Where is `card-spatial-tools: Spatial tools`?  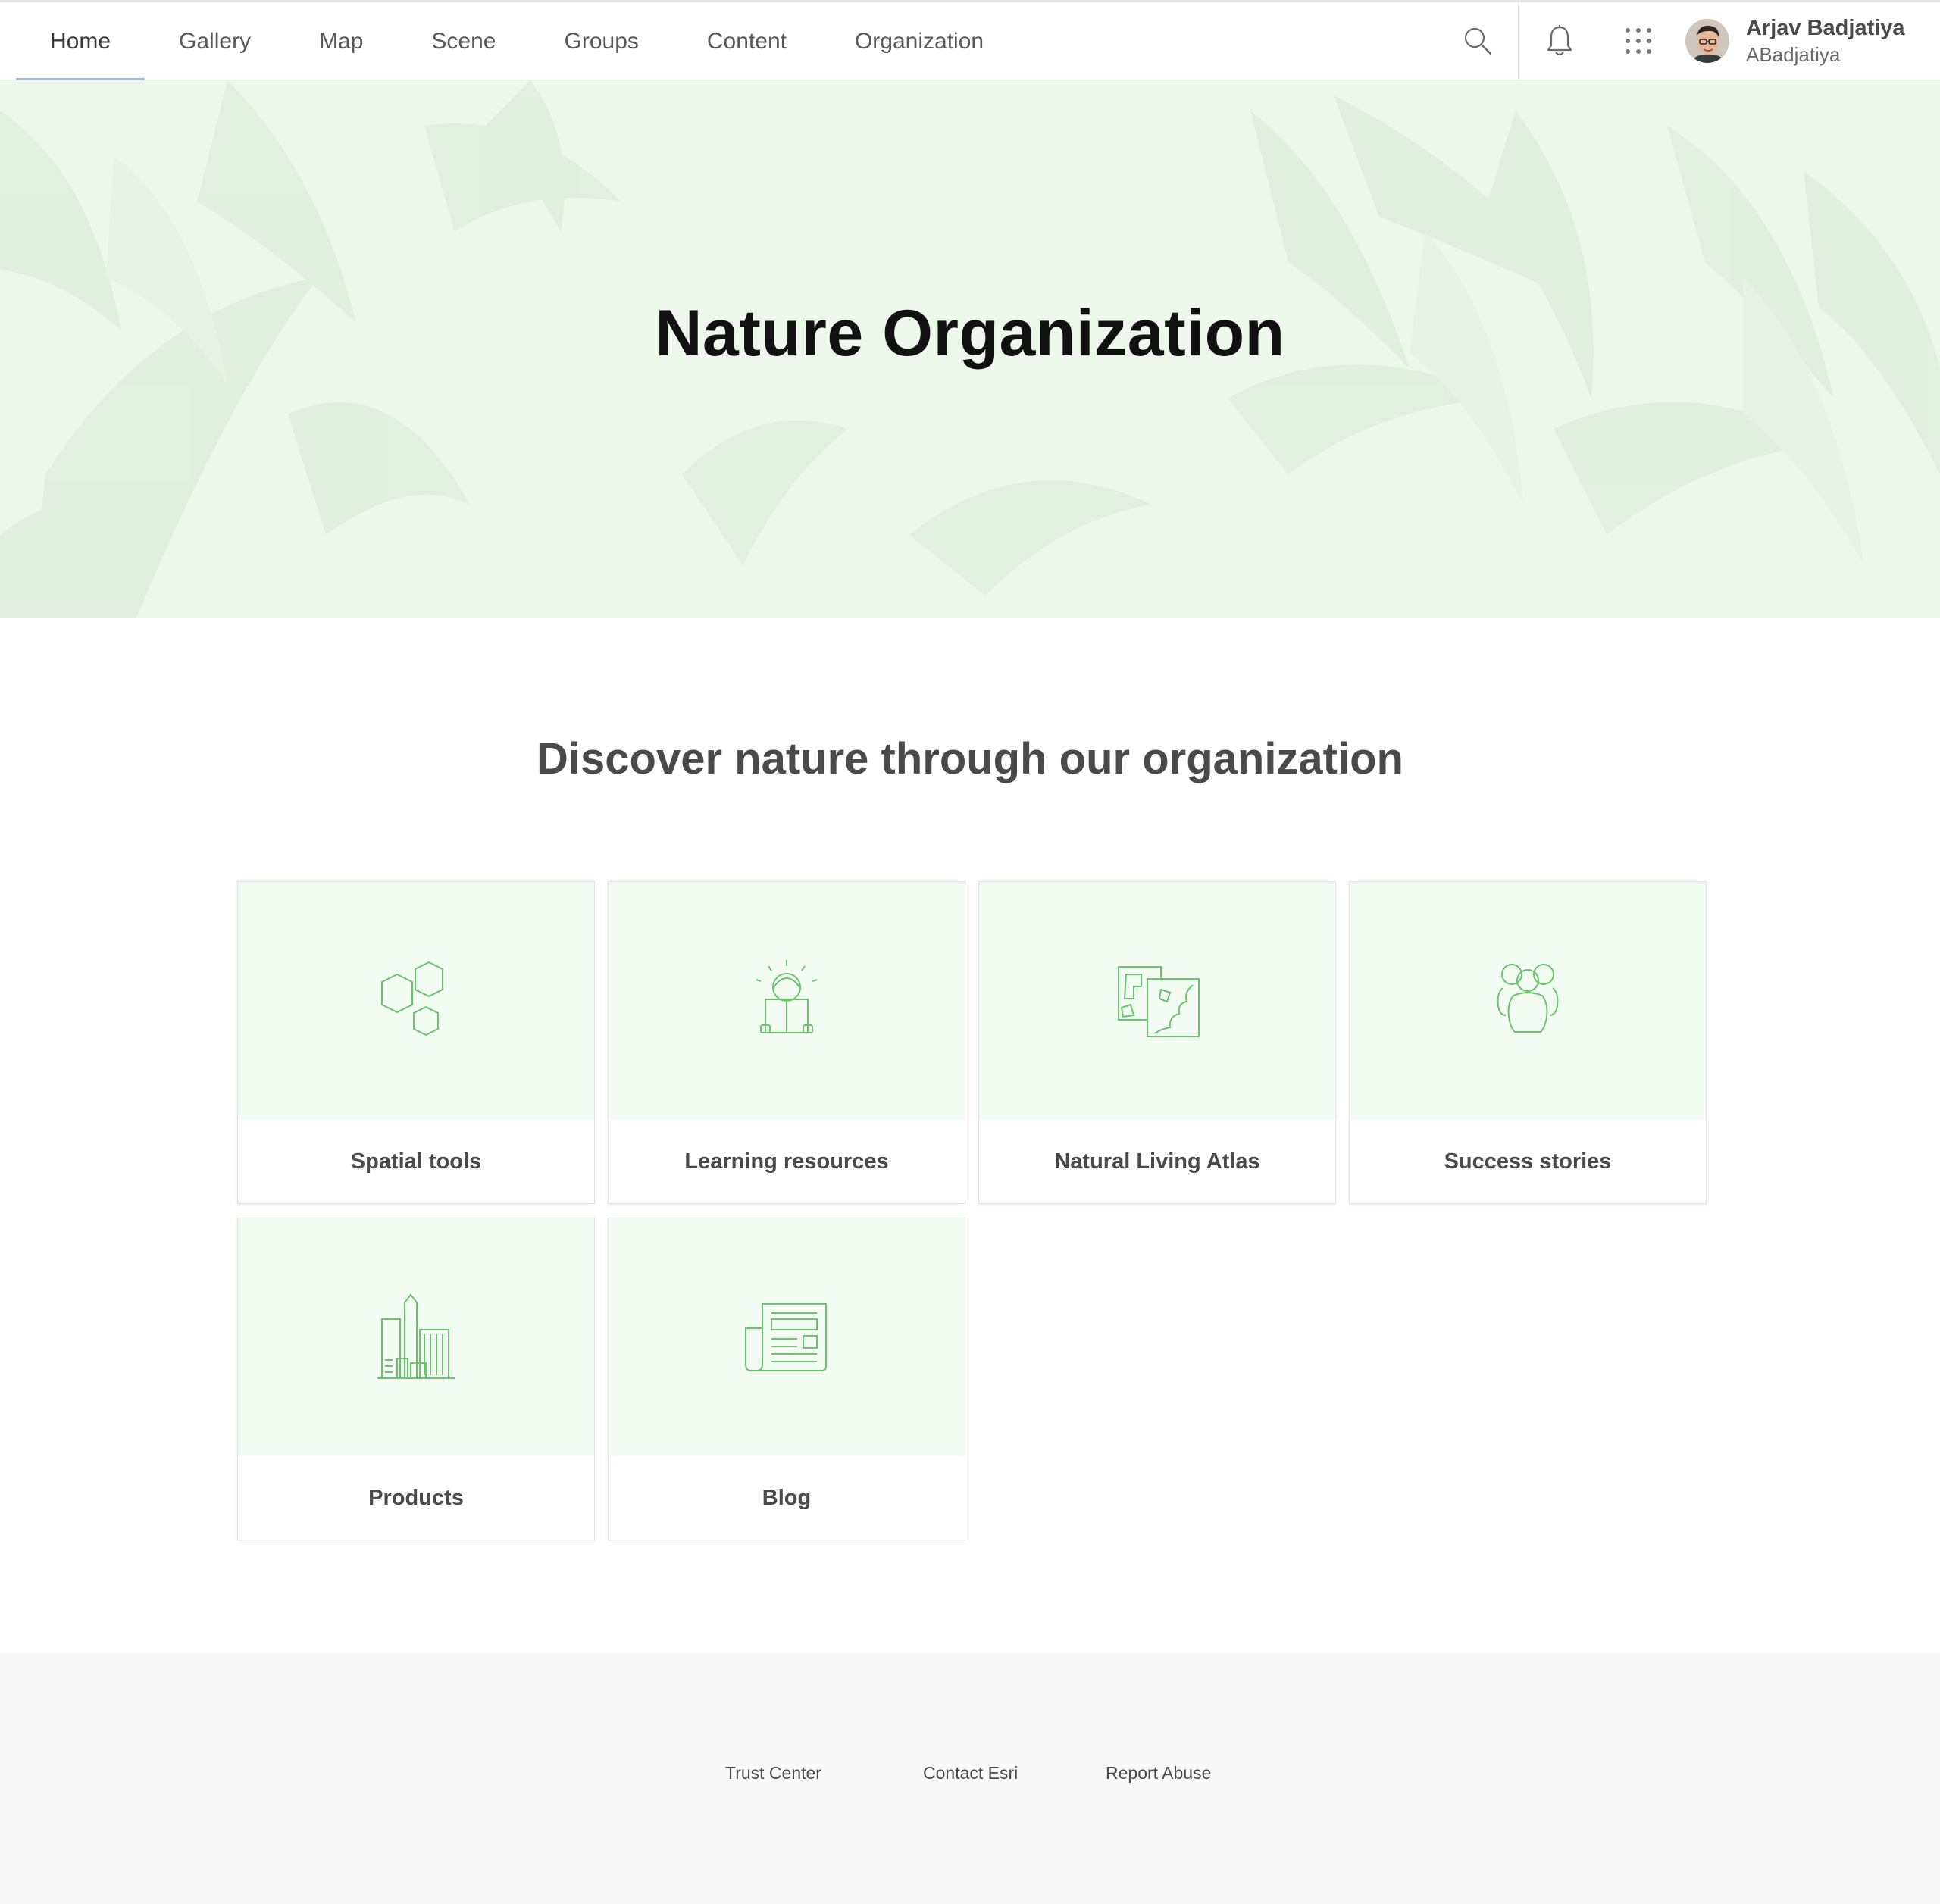
card-spatial-tools: Spatial tools is located at coordinates (416, 1042).